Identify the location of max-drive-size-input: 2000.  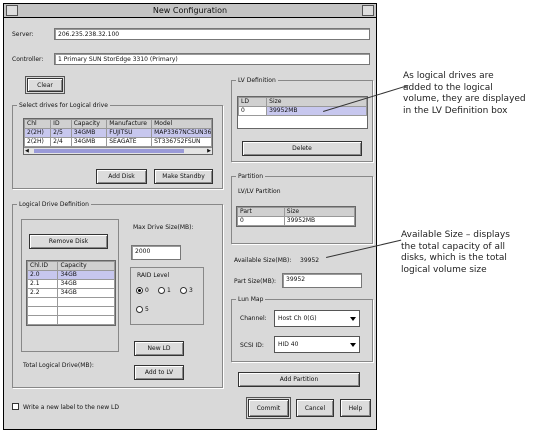
(156, 252).